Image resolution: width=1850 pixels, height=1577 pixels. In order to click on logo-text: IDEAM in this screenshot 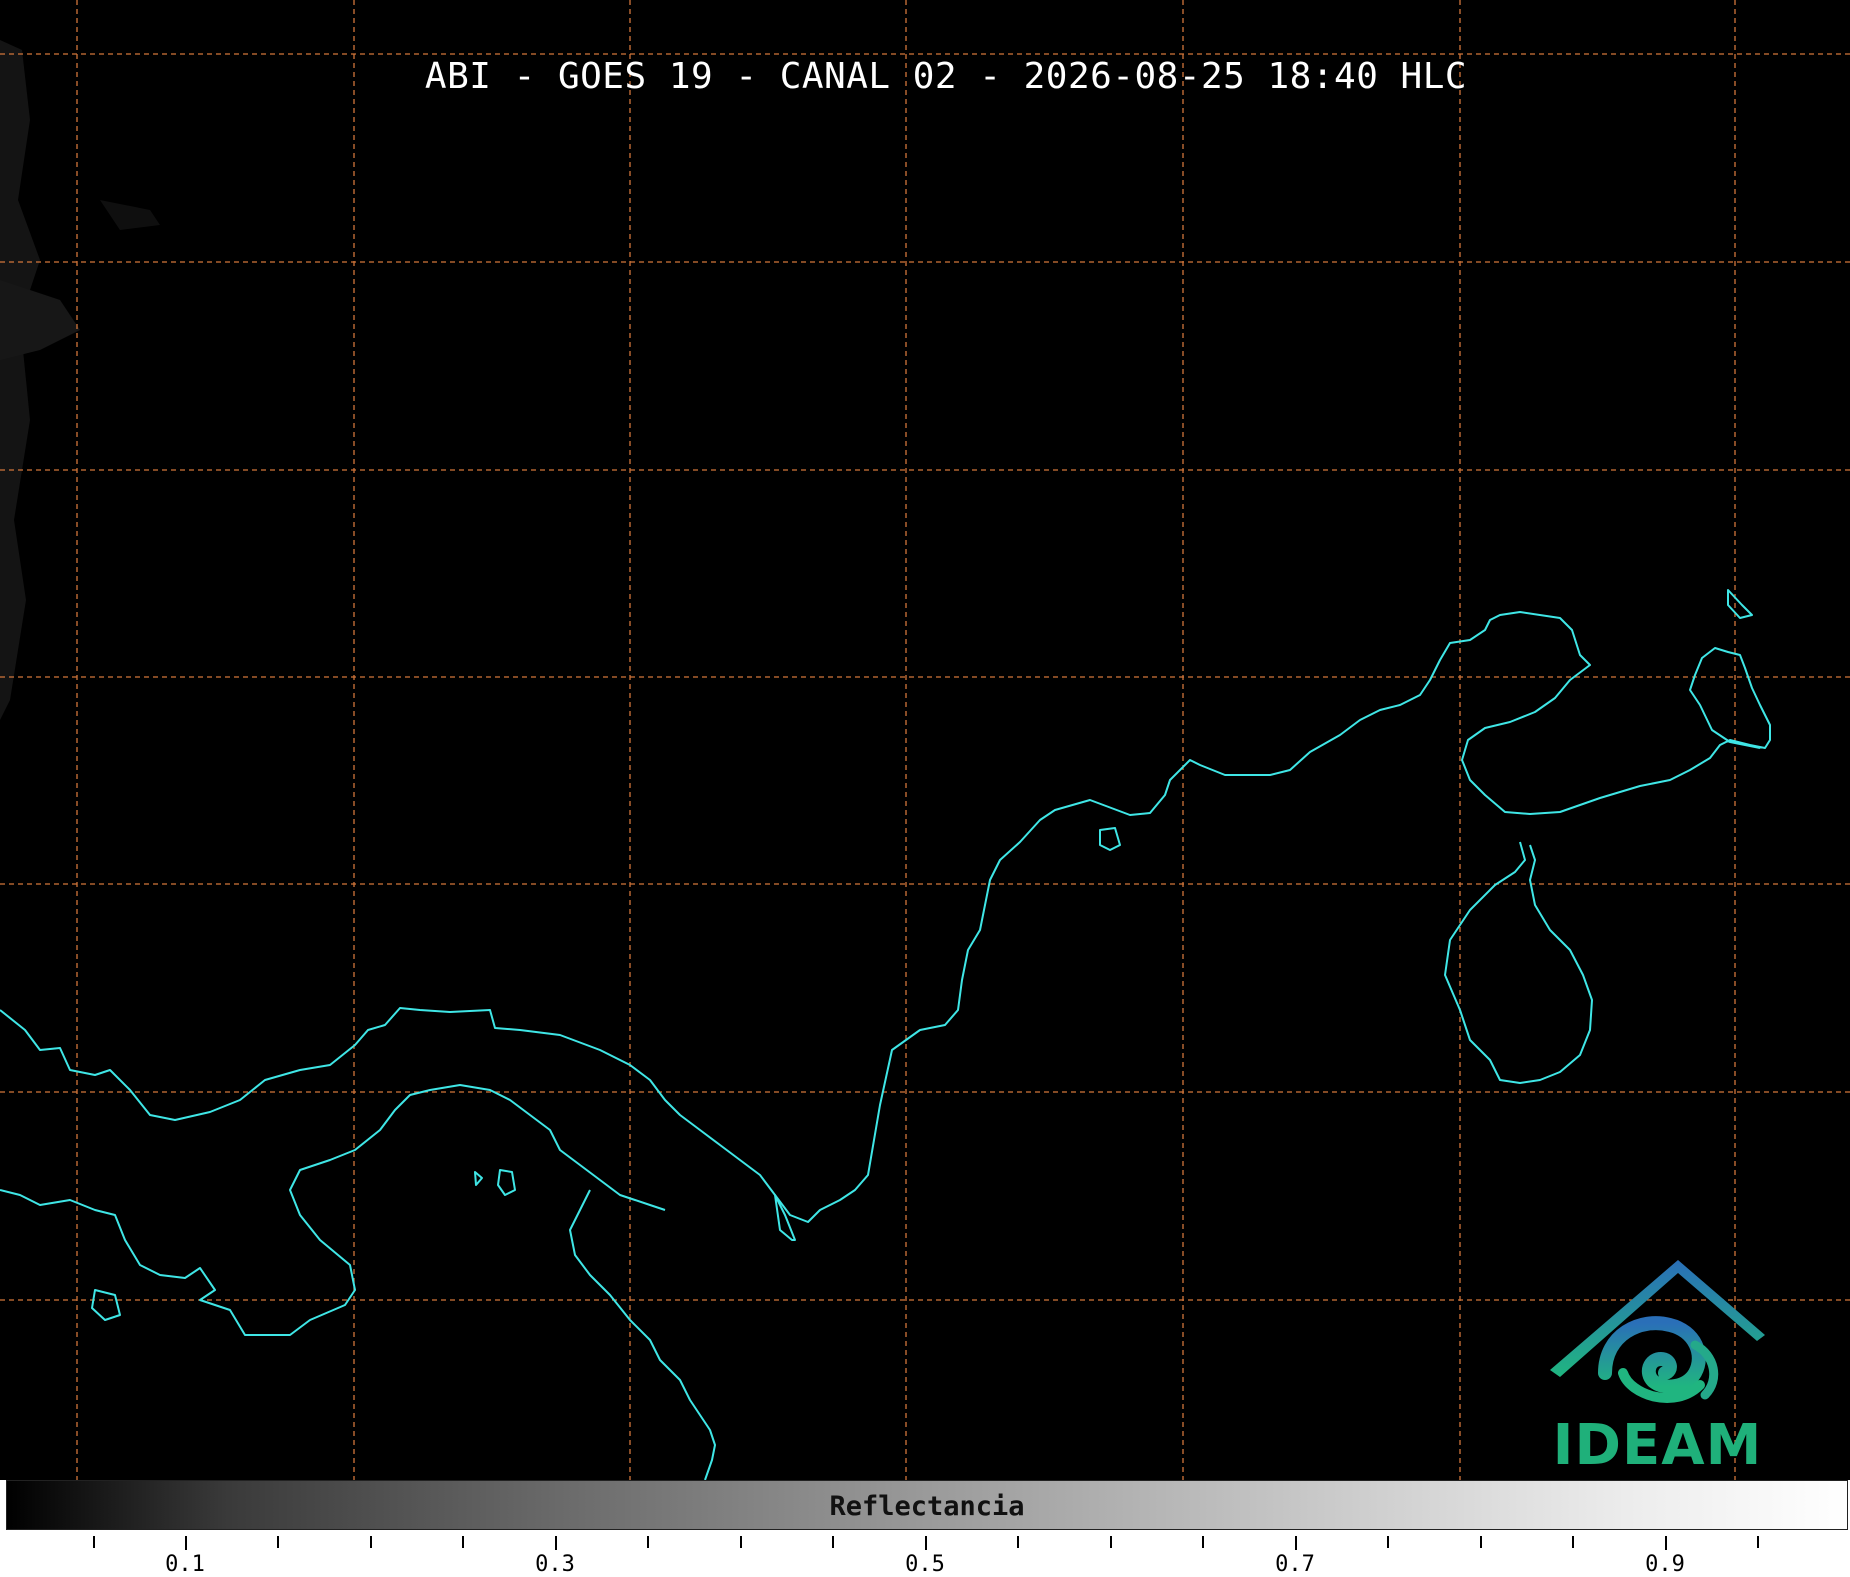, I will do `click(1657, 1445)`.